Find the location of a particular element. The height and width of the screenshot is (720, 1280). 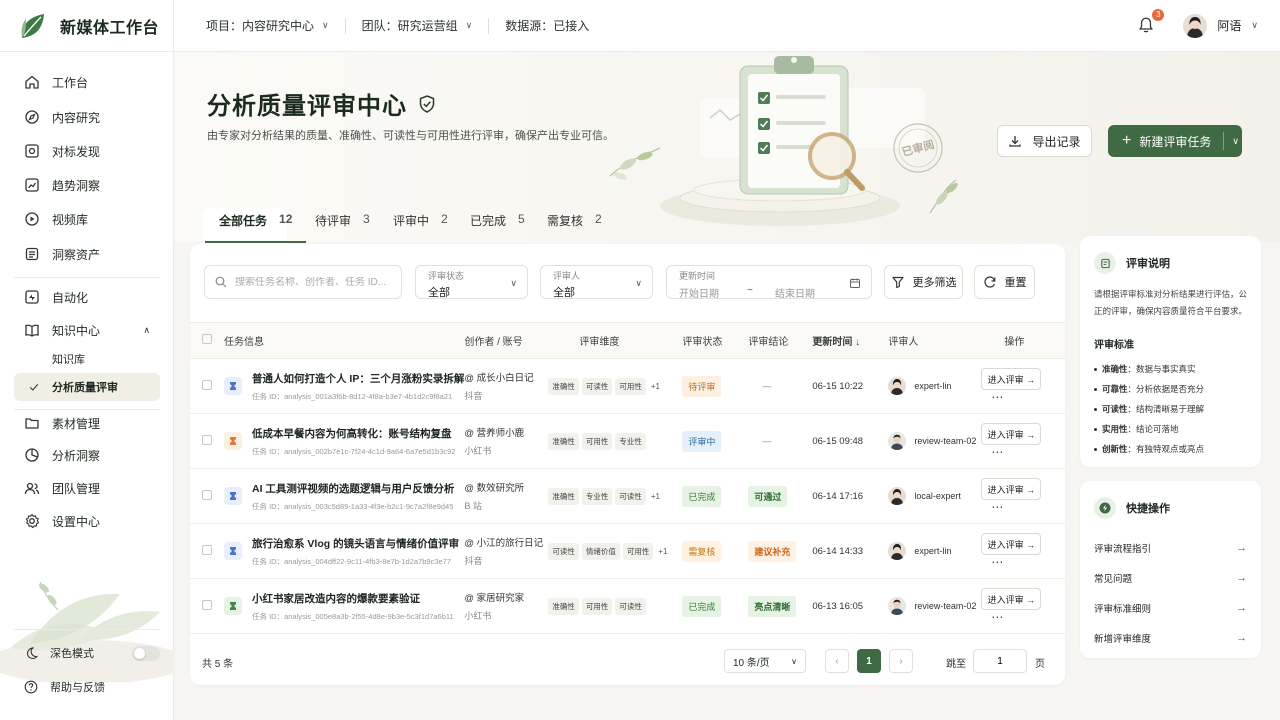

check-icon is located at coordinates (34, 387).